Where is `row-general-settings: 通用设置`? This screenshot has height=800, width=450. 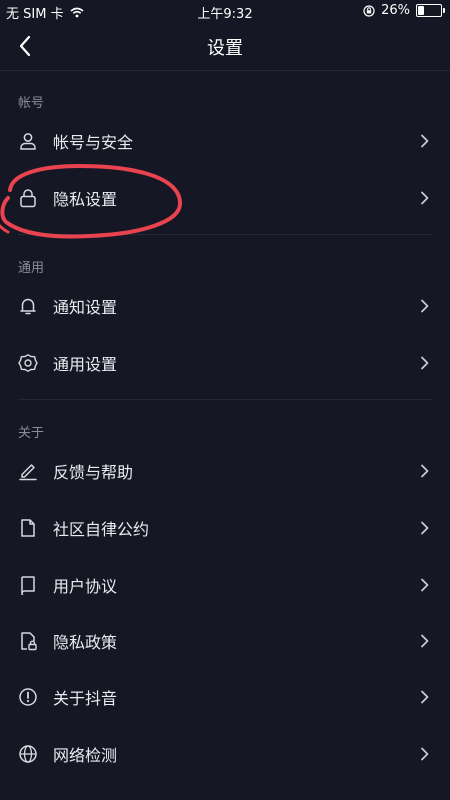 row-general-settings: 通用设置 is located at coordinates (225, 363).